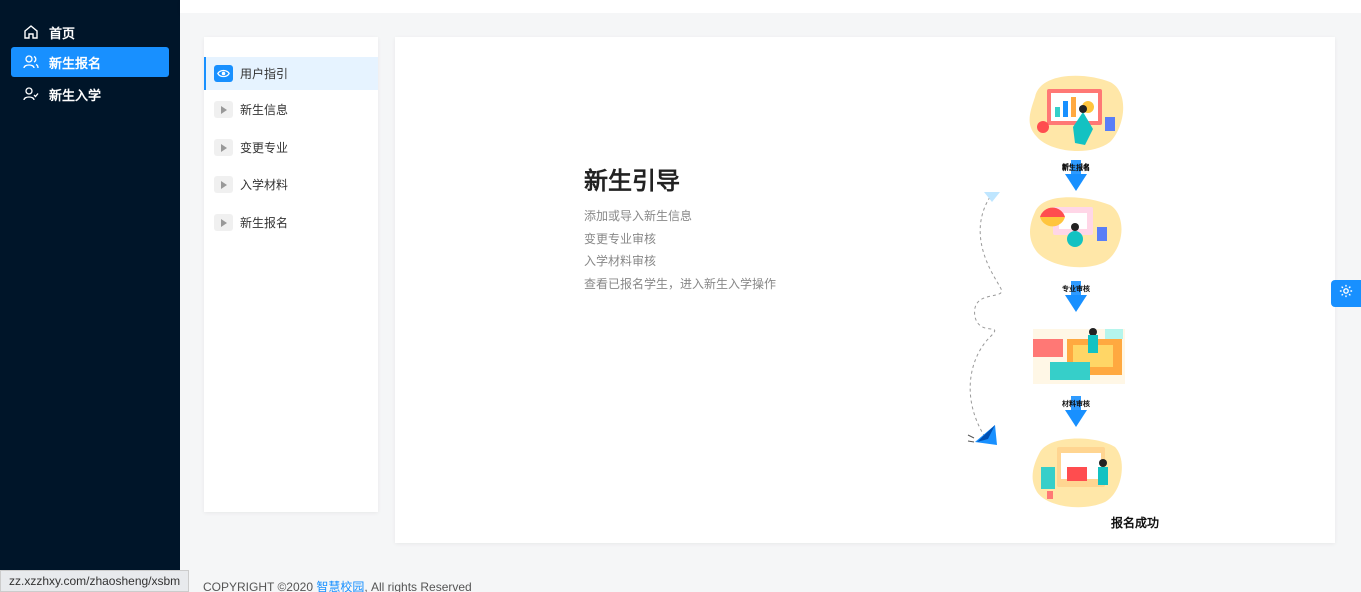 This screenshot has height=592, width=1361. I want to click on step-change-major: 变更专业, so click(291, 147).